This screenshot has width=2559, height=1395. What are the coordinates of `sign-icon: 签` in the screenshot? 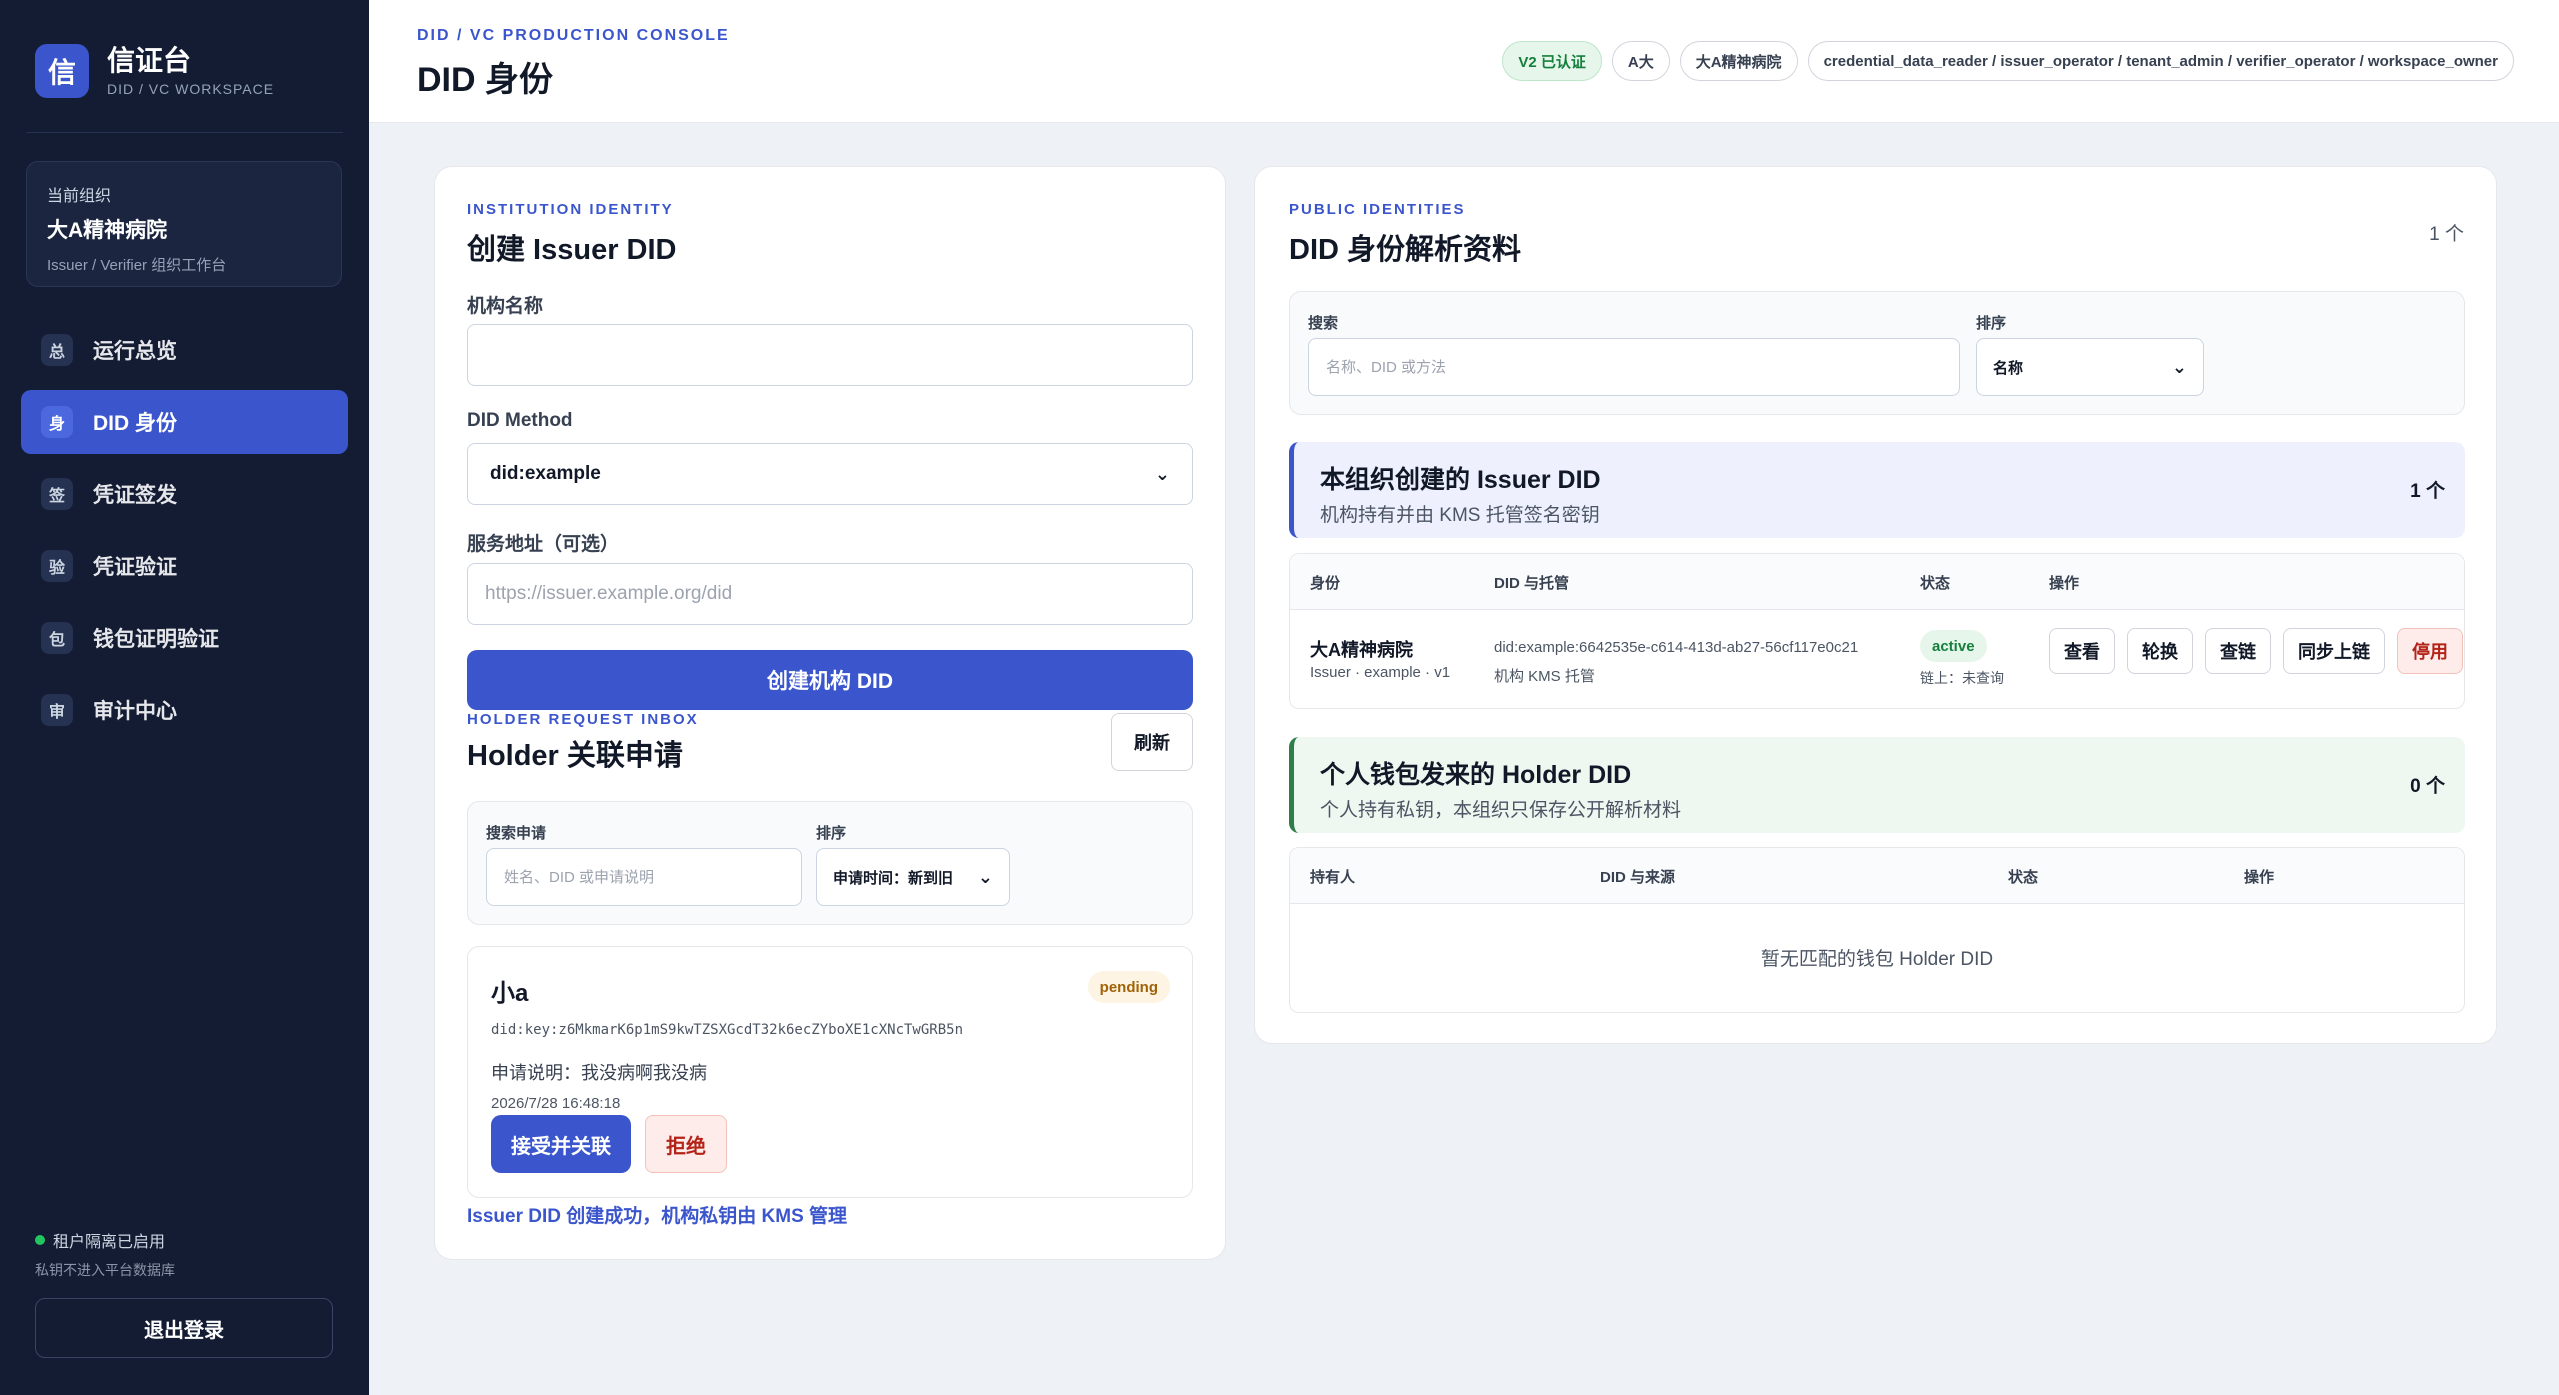 It's located at (57, 494).